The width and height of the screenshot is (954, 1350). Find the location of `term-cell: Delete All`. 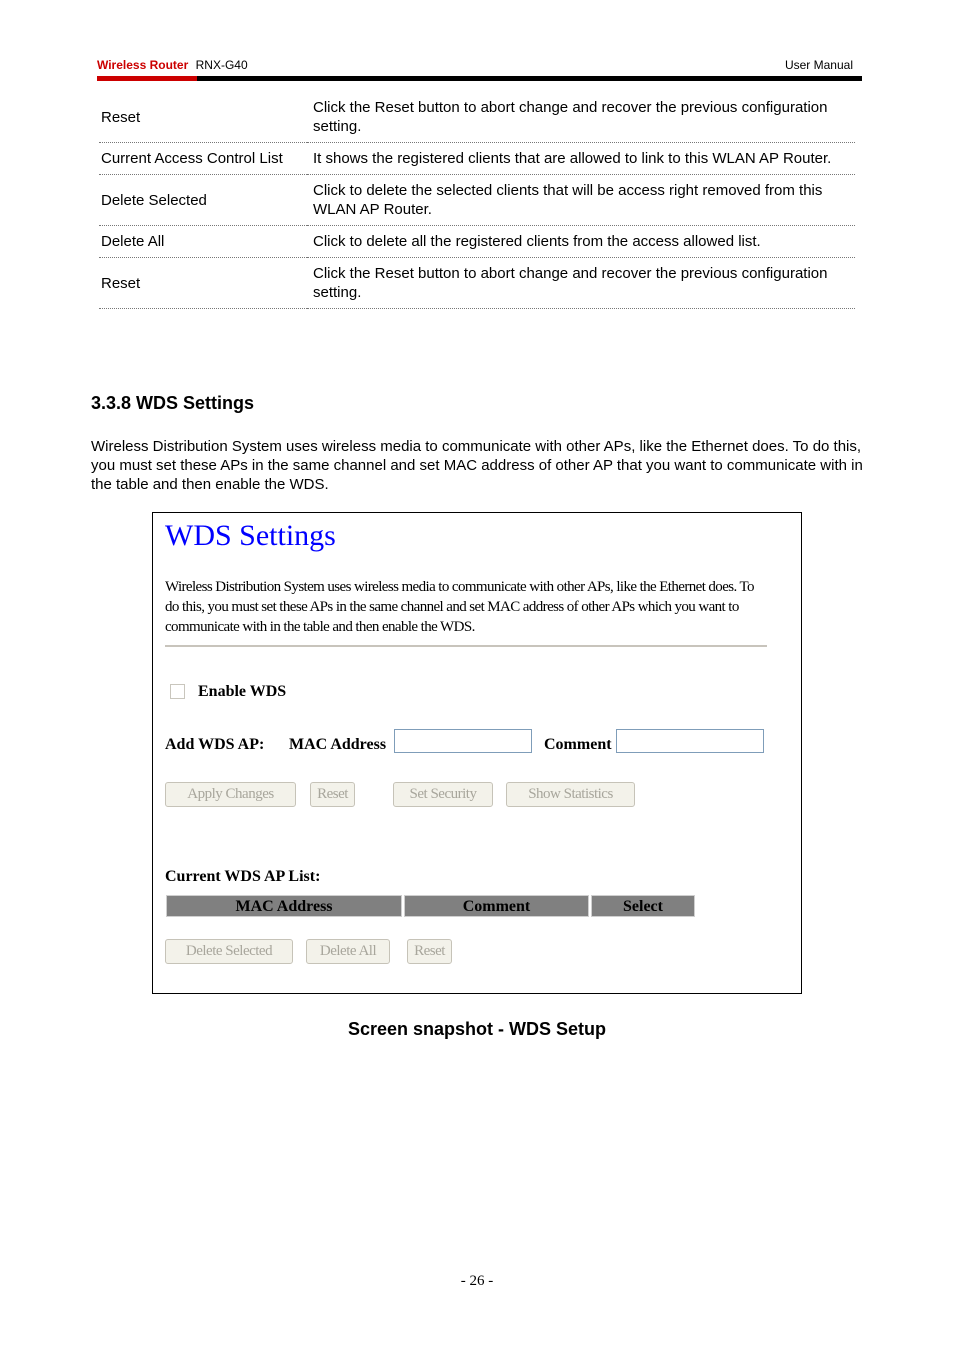

term-cell: Delete All is located at coordinates (203, 241).